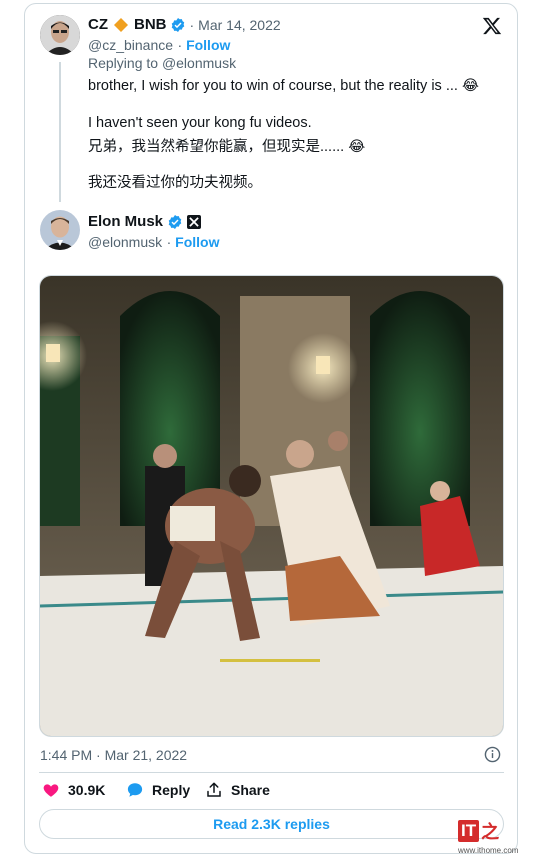  I want to click on tweet-date: Mar 14, 2022, so click(239, 25).